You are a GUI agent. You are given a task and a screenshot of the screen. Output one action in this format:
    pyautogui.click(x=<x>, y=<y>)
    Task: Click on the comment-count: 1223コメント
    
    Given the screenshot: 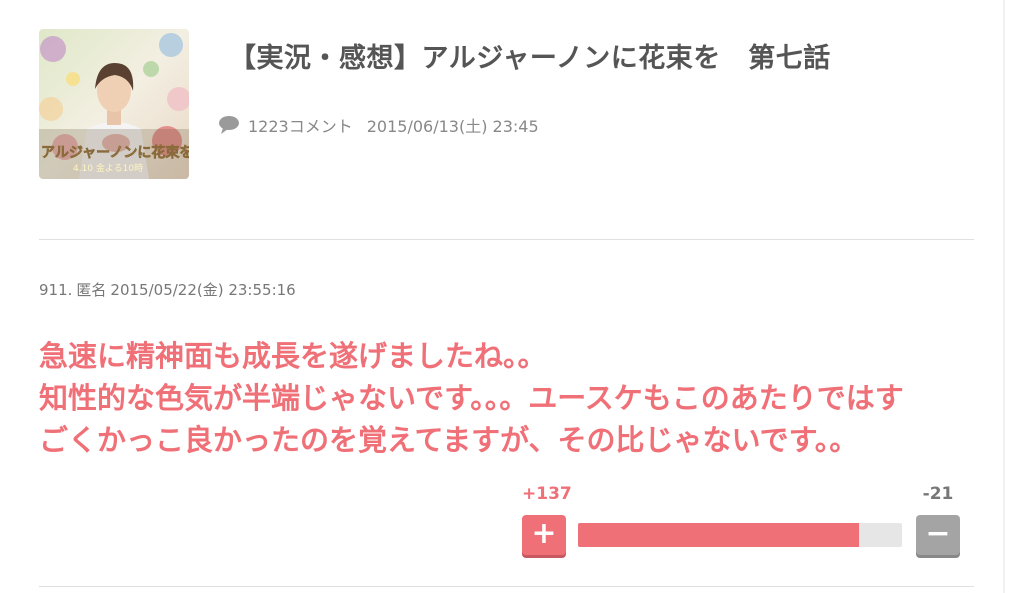 What is the action you would take?
    pyautogui.click(x=300, y=125)
    